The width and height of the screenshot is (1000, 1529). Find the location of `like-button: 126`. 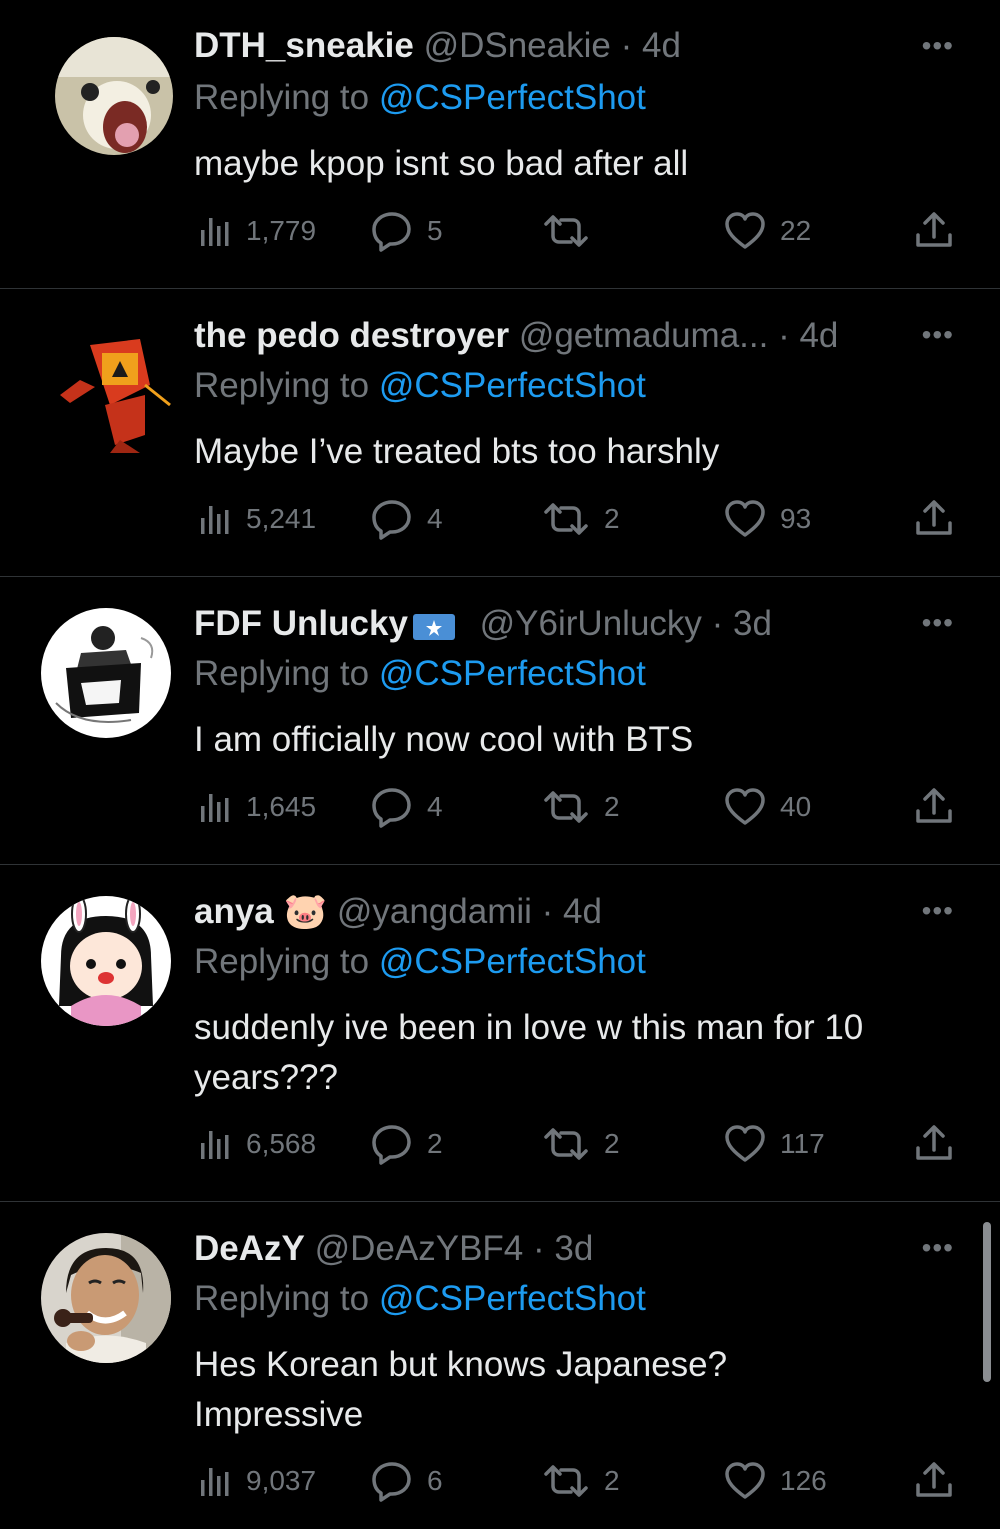

like-button: 126 is located at coordinates (775, 1481).